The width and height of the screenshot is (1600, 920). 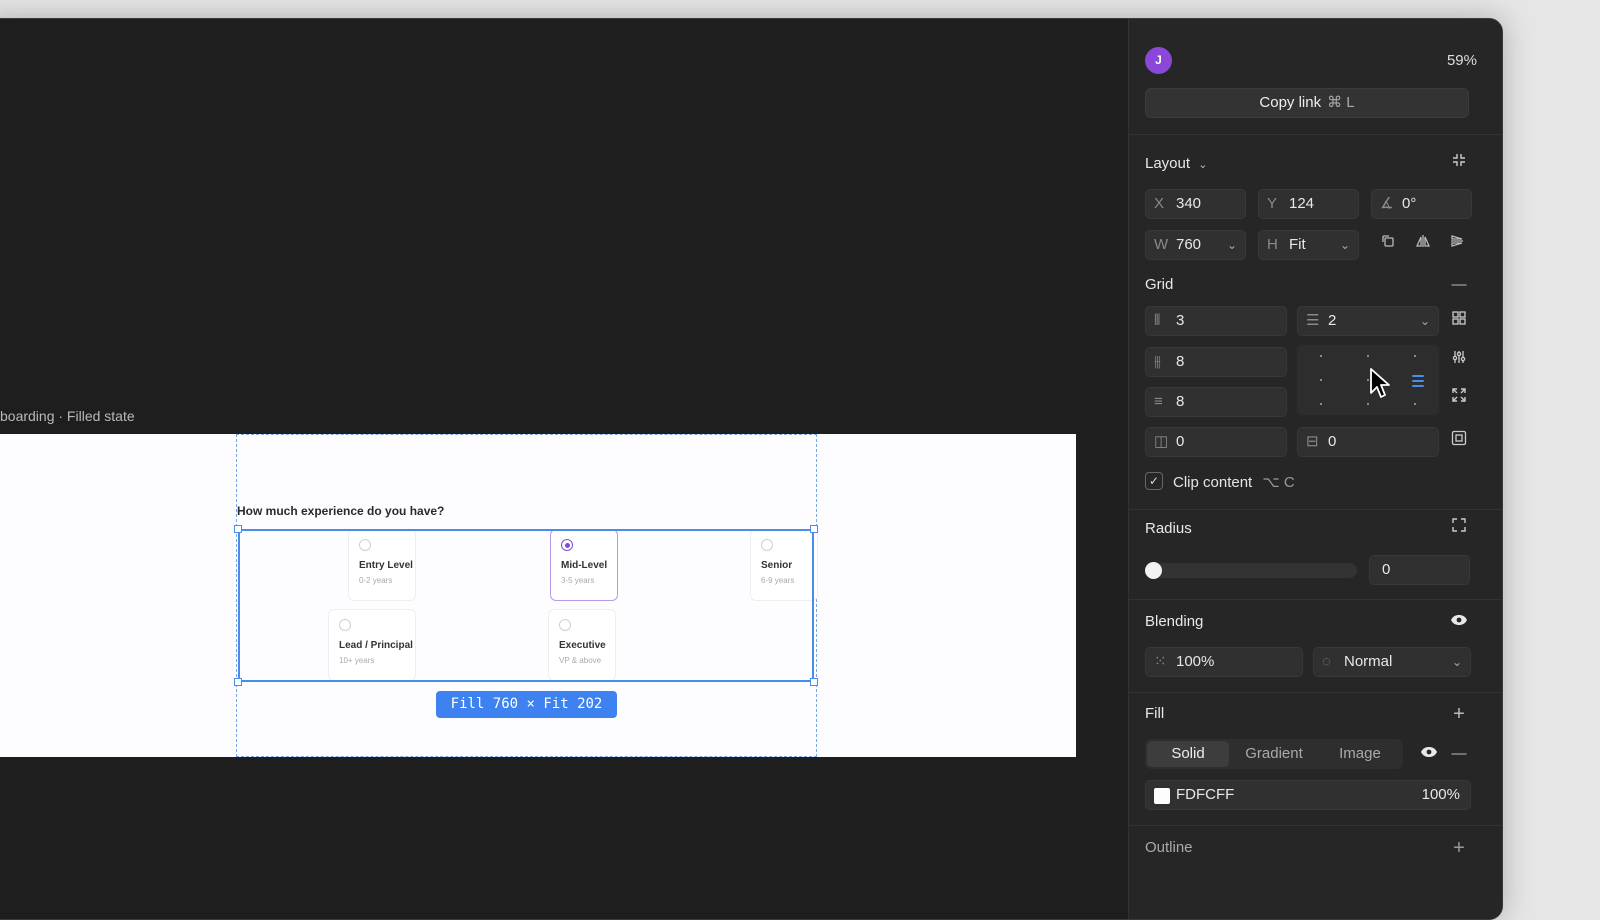 I want to click on rotate-icon, so click(x=1388, y=245).